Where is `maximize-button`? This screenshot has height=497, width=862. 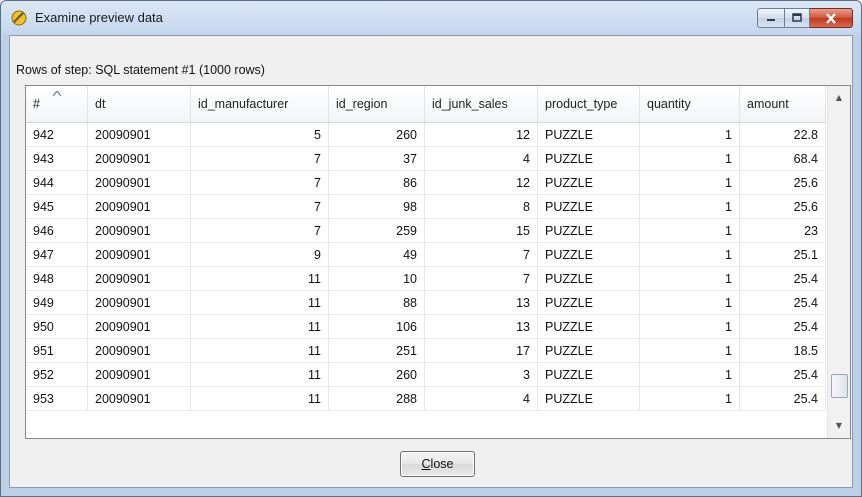 maximize-button is located at coordinates (797, 18).